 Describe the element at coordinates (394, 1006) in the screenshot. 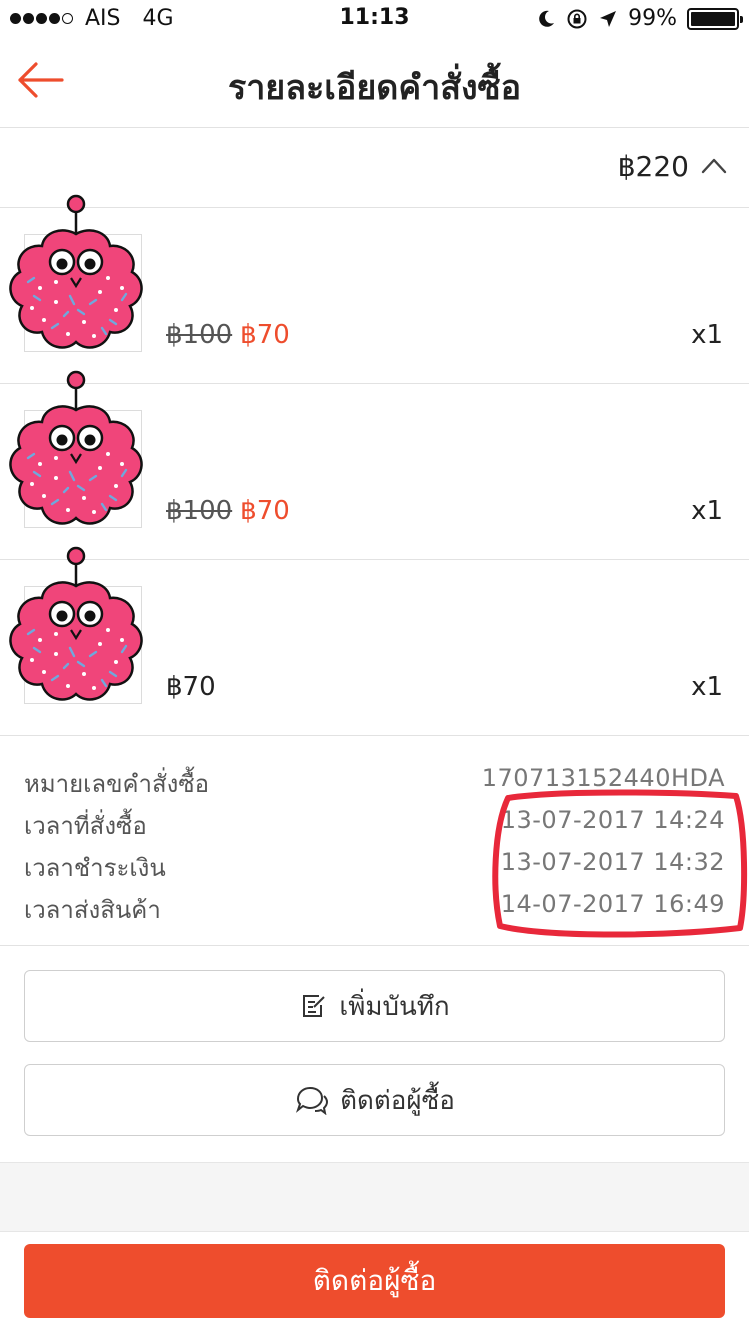

I see `add-note-label: เพิ่มบันทึก` at that location.